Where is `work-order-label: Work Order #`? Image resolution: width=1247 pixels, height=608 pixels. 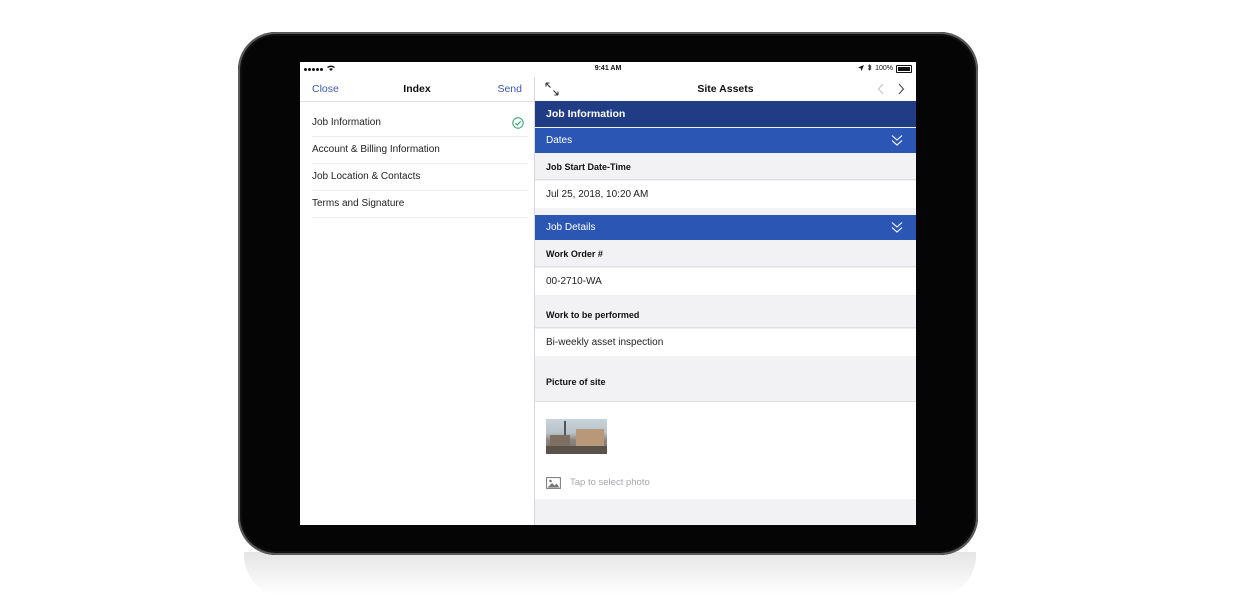
work-order-label: Work Order # is located at coordinates (725, 254).